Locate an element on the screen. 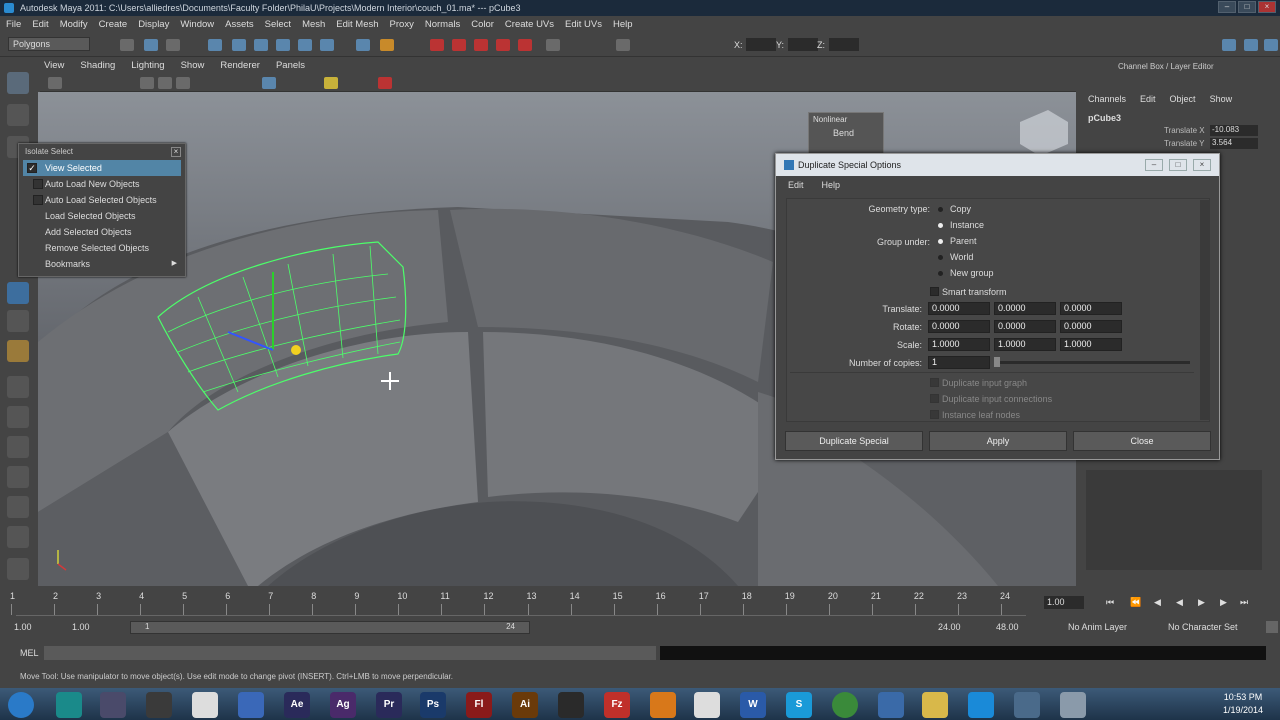 This screenshot has width=1280, height=720. layout-hypershade-icon is located at coordinates (18, 507).